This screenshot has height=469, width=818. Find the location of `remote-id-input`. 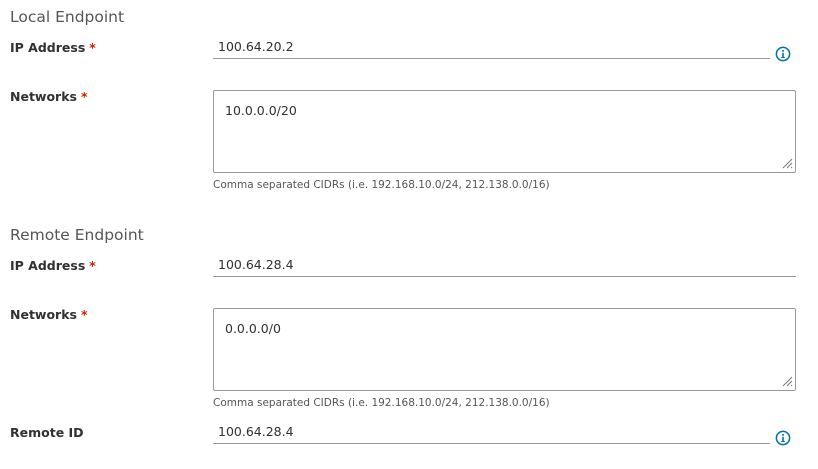

remote-id-input is located at coordinates (491, 432).